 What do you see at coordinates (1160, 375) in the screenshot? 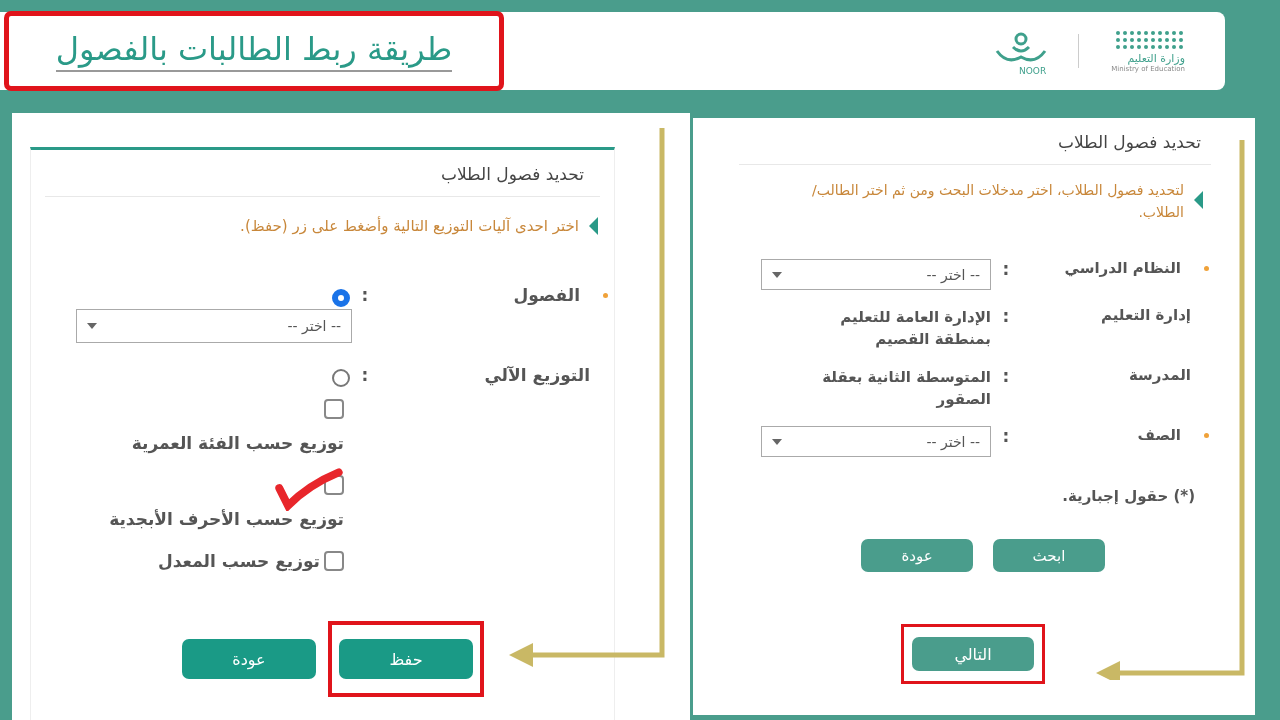
I see `field-label: المدرسة` at bounding box center [1160, 375].